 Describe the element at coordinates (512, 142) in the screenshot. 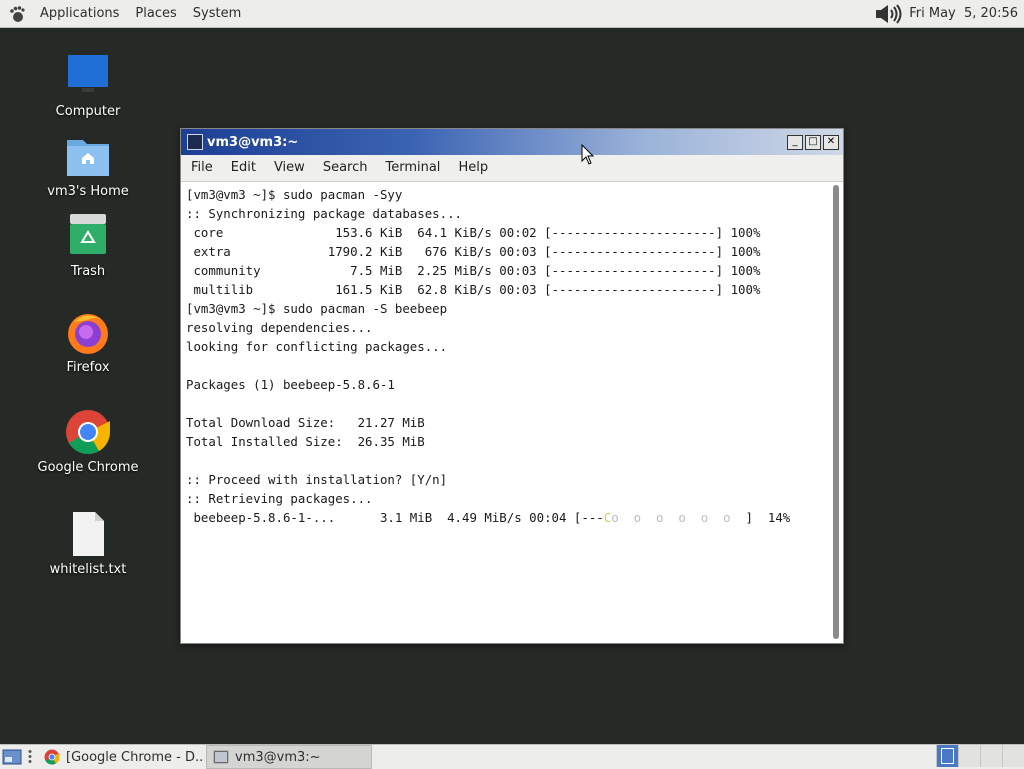

I see `window-titlebar: vm3@vm3:~ _ □ ✕` at that location.